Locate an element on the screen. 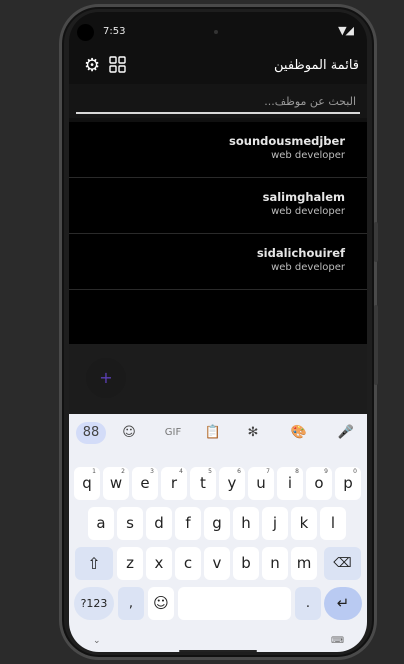 The image size is (404, 664). key-y: y6 is located at coordinates (232, 483).